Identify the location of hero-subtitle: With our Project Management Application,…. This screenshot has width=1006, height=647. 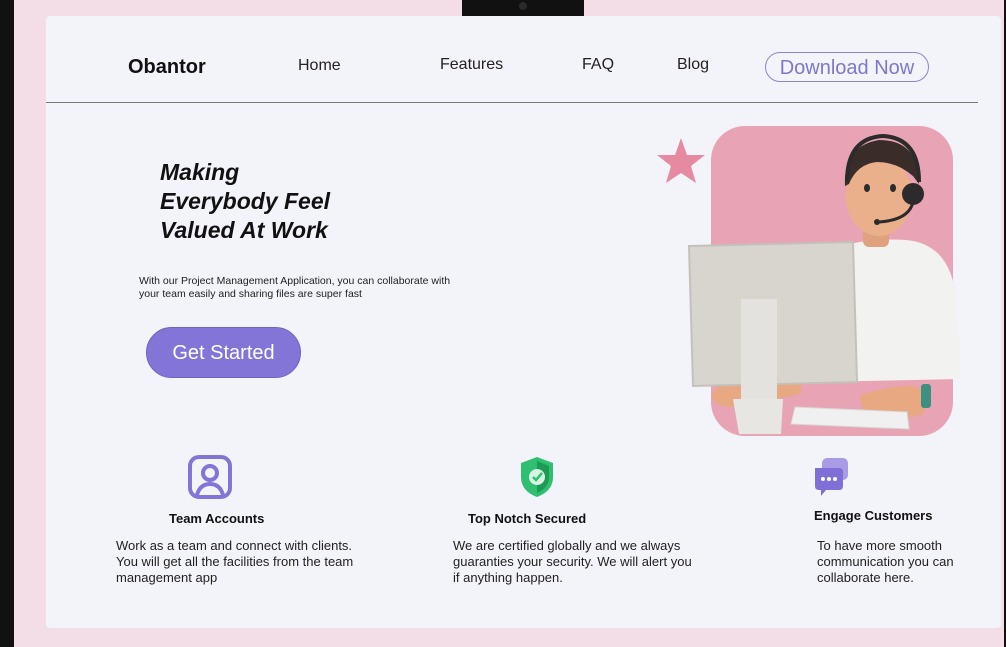
(311, 288).